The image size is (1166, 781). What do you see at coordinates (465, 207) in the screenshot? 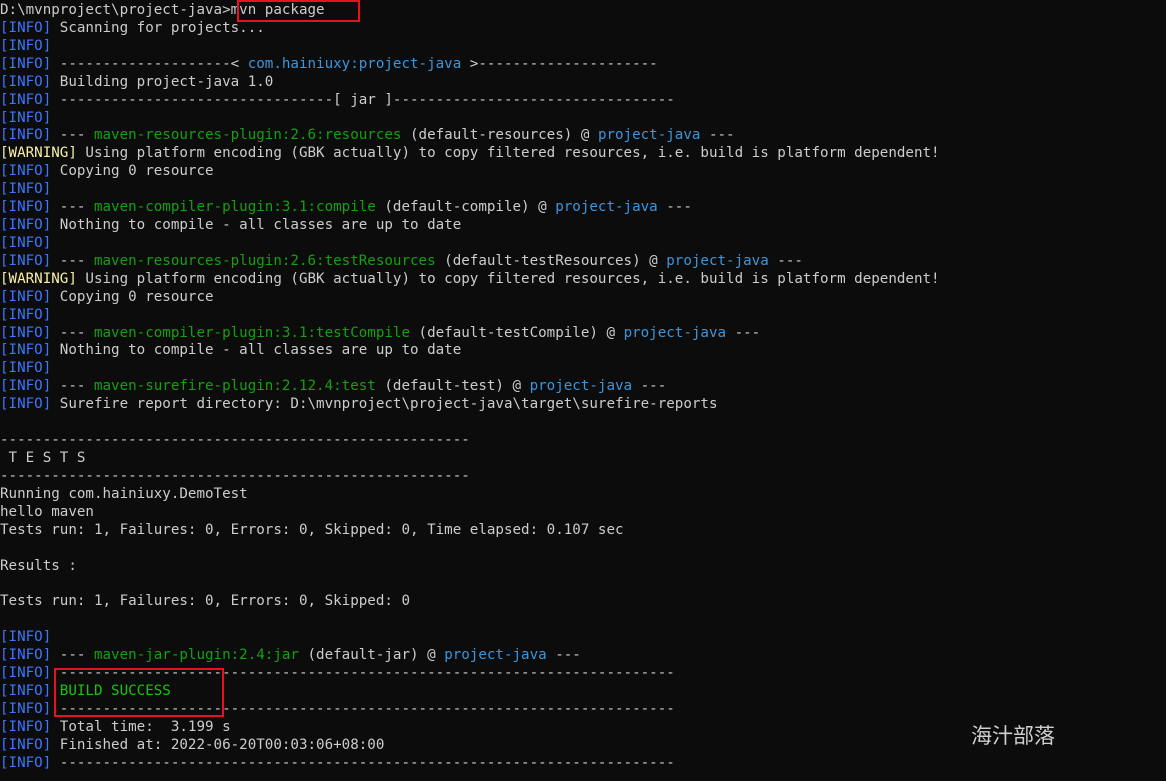
I see `output-text: (default-compile) @` at bounding box center [465, 207].